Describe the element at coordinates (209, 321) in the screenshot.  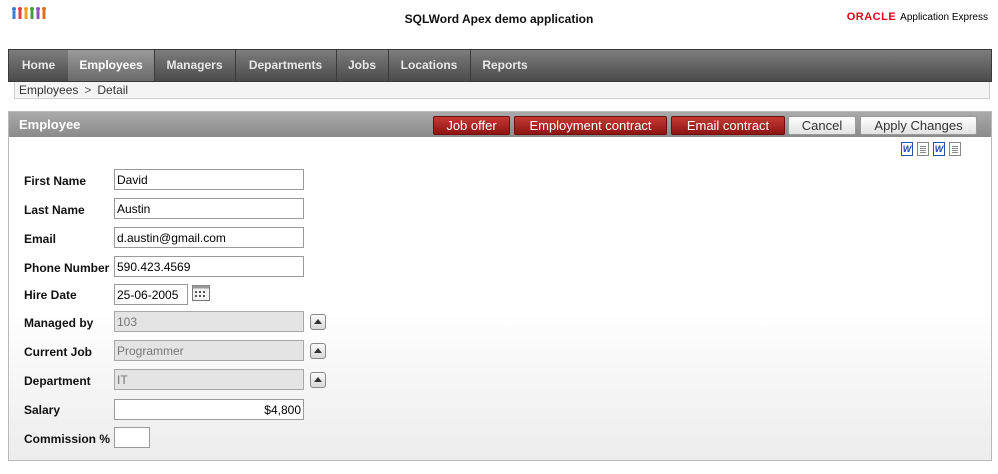
I see `managed-by-field` at that location.